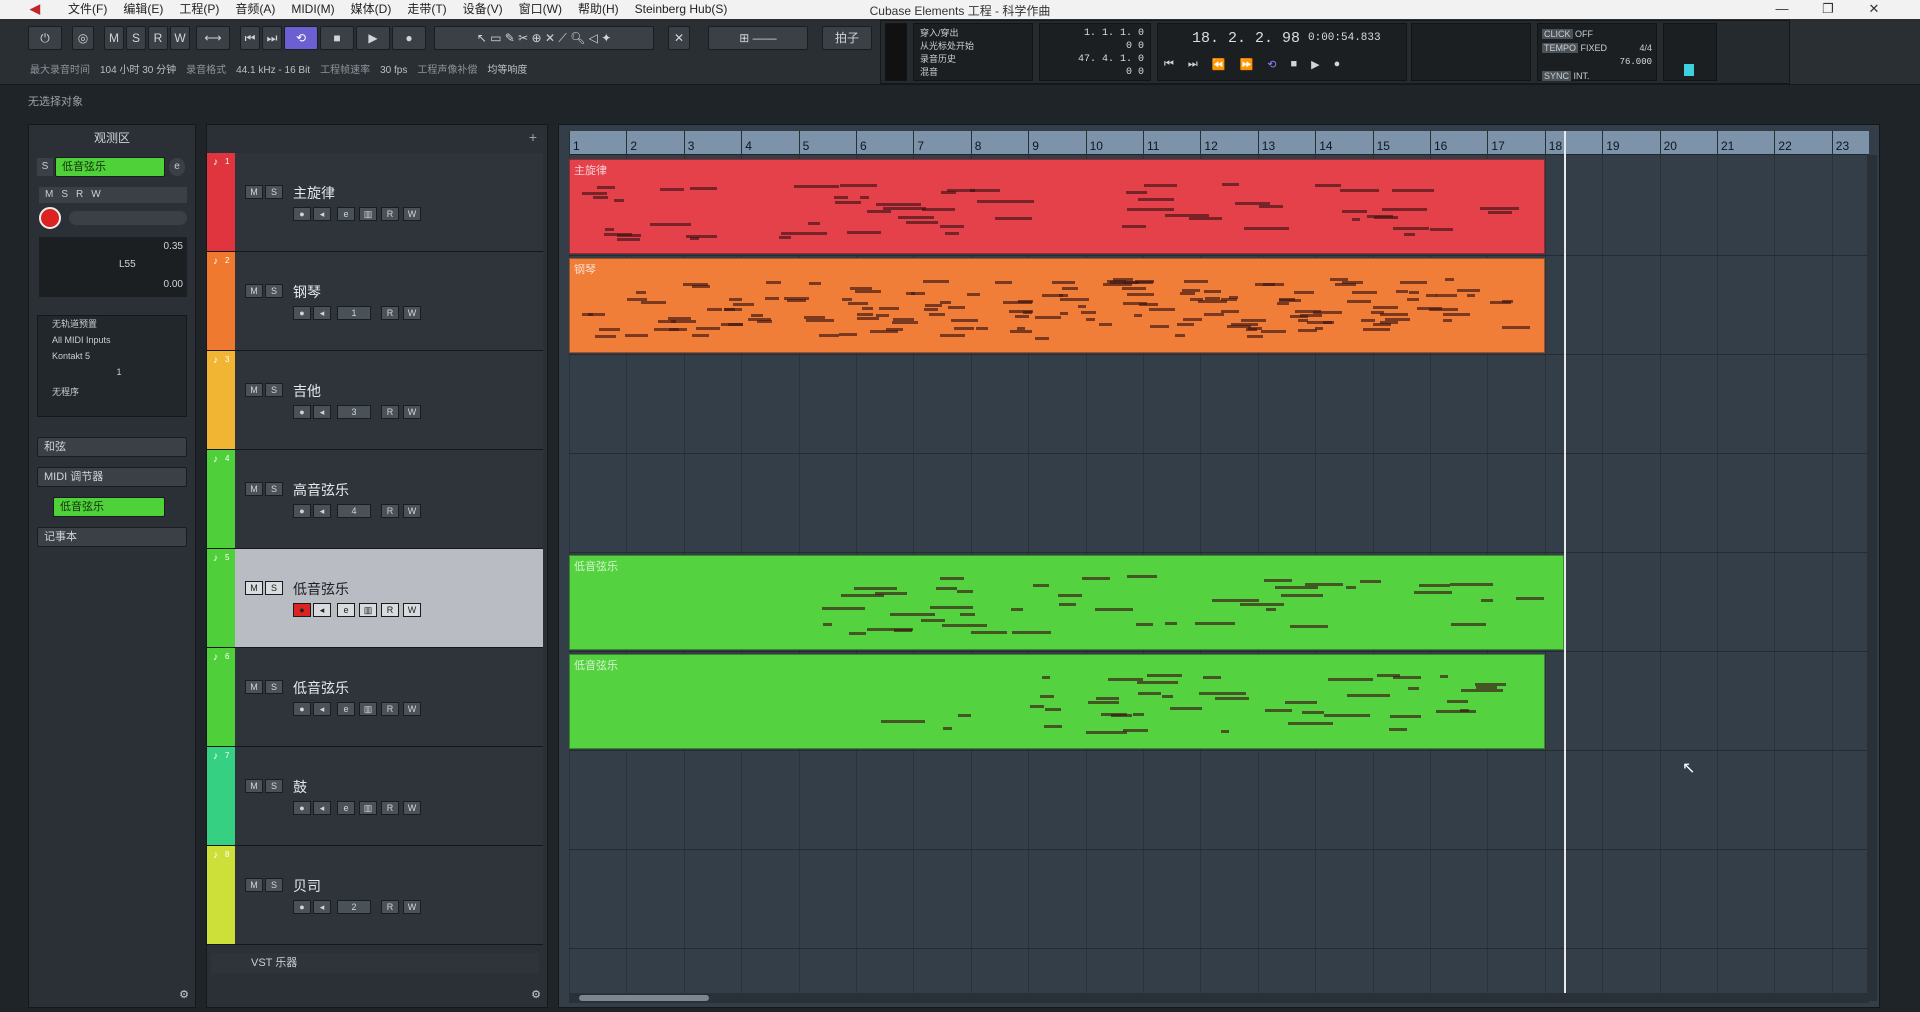  What do you see at coordinates (373, 38) in the screenshot?
I see `play-button: ▶` at bounding box center [373, 38].